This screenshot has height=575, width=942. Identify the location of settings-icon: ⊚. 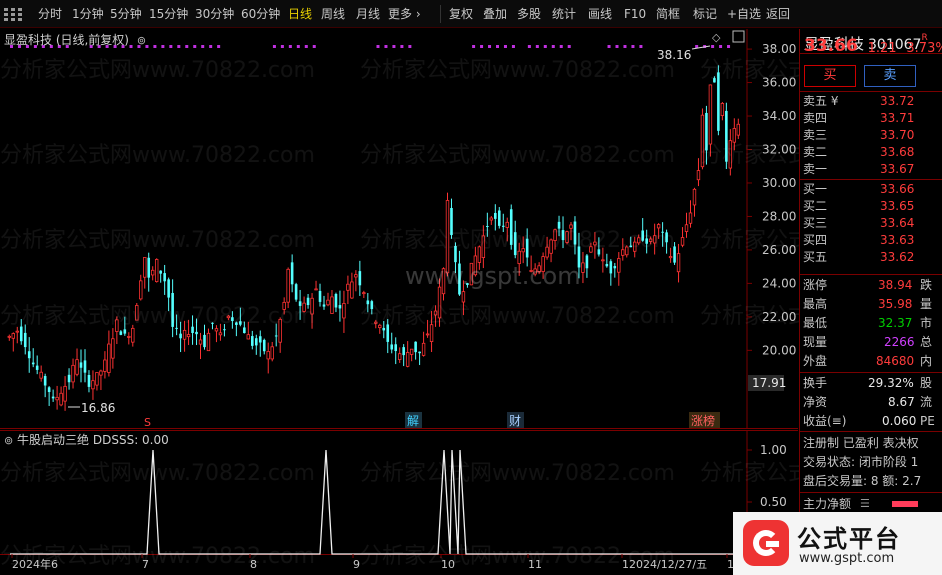
(141, 40).